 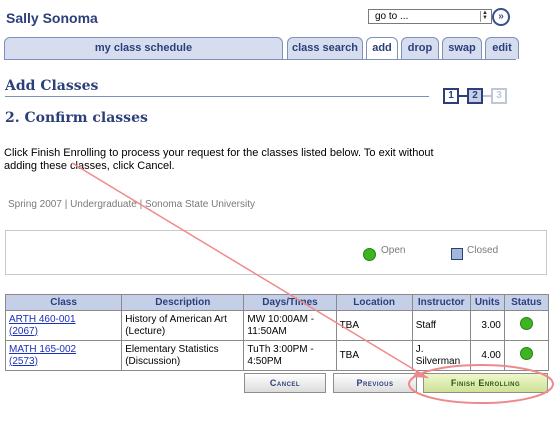 What do you see at coordinates (502, 48) in the screenshot?
I see `tab-edit: edit` at bounding box center [502, 48].